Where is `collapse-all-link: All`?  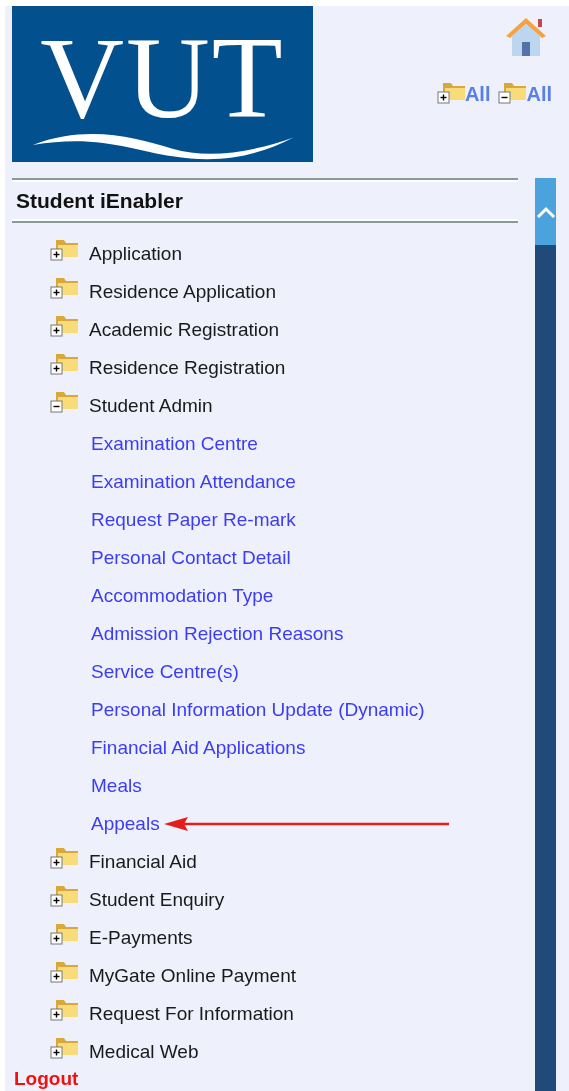
collapse-all-link: All is located at coordinates (525, 93).